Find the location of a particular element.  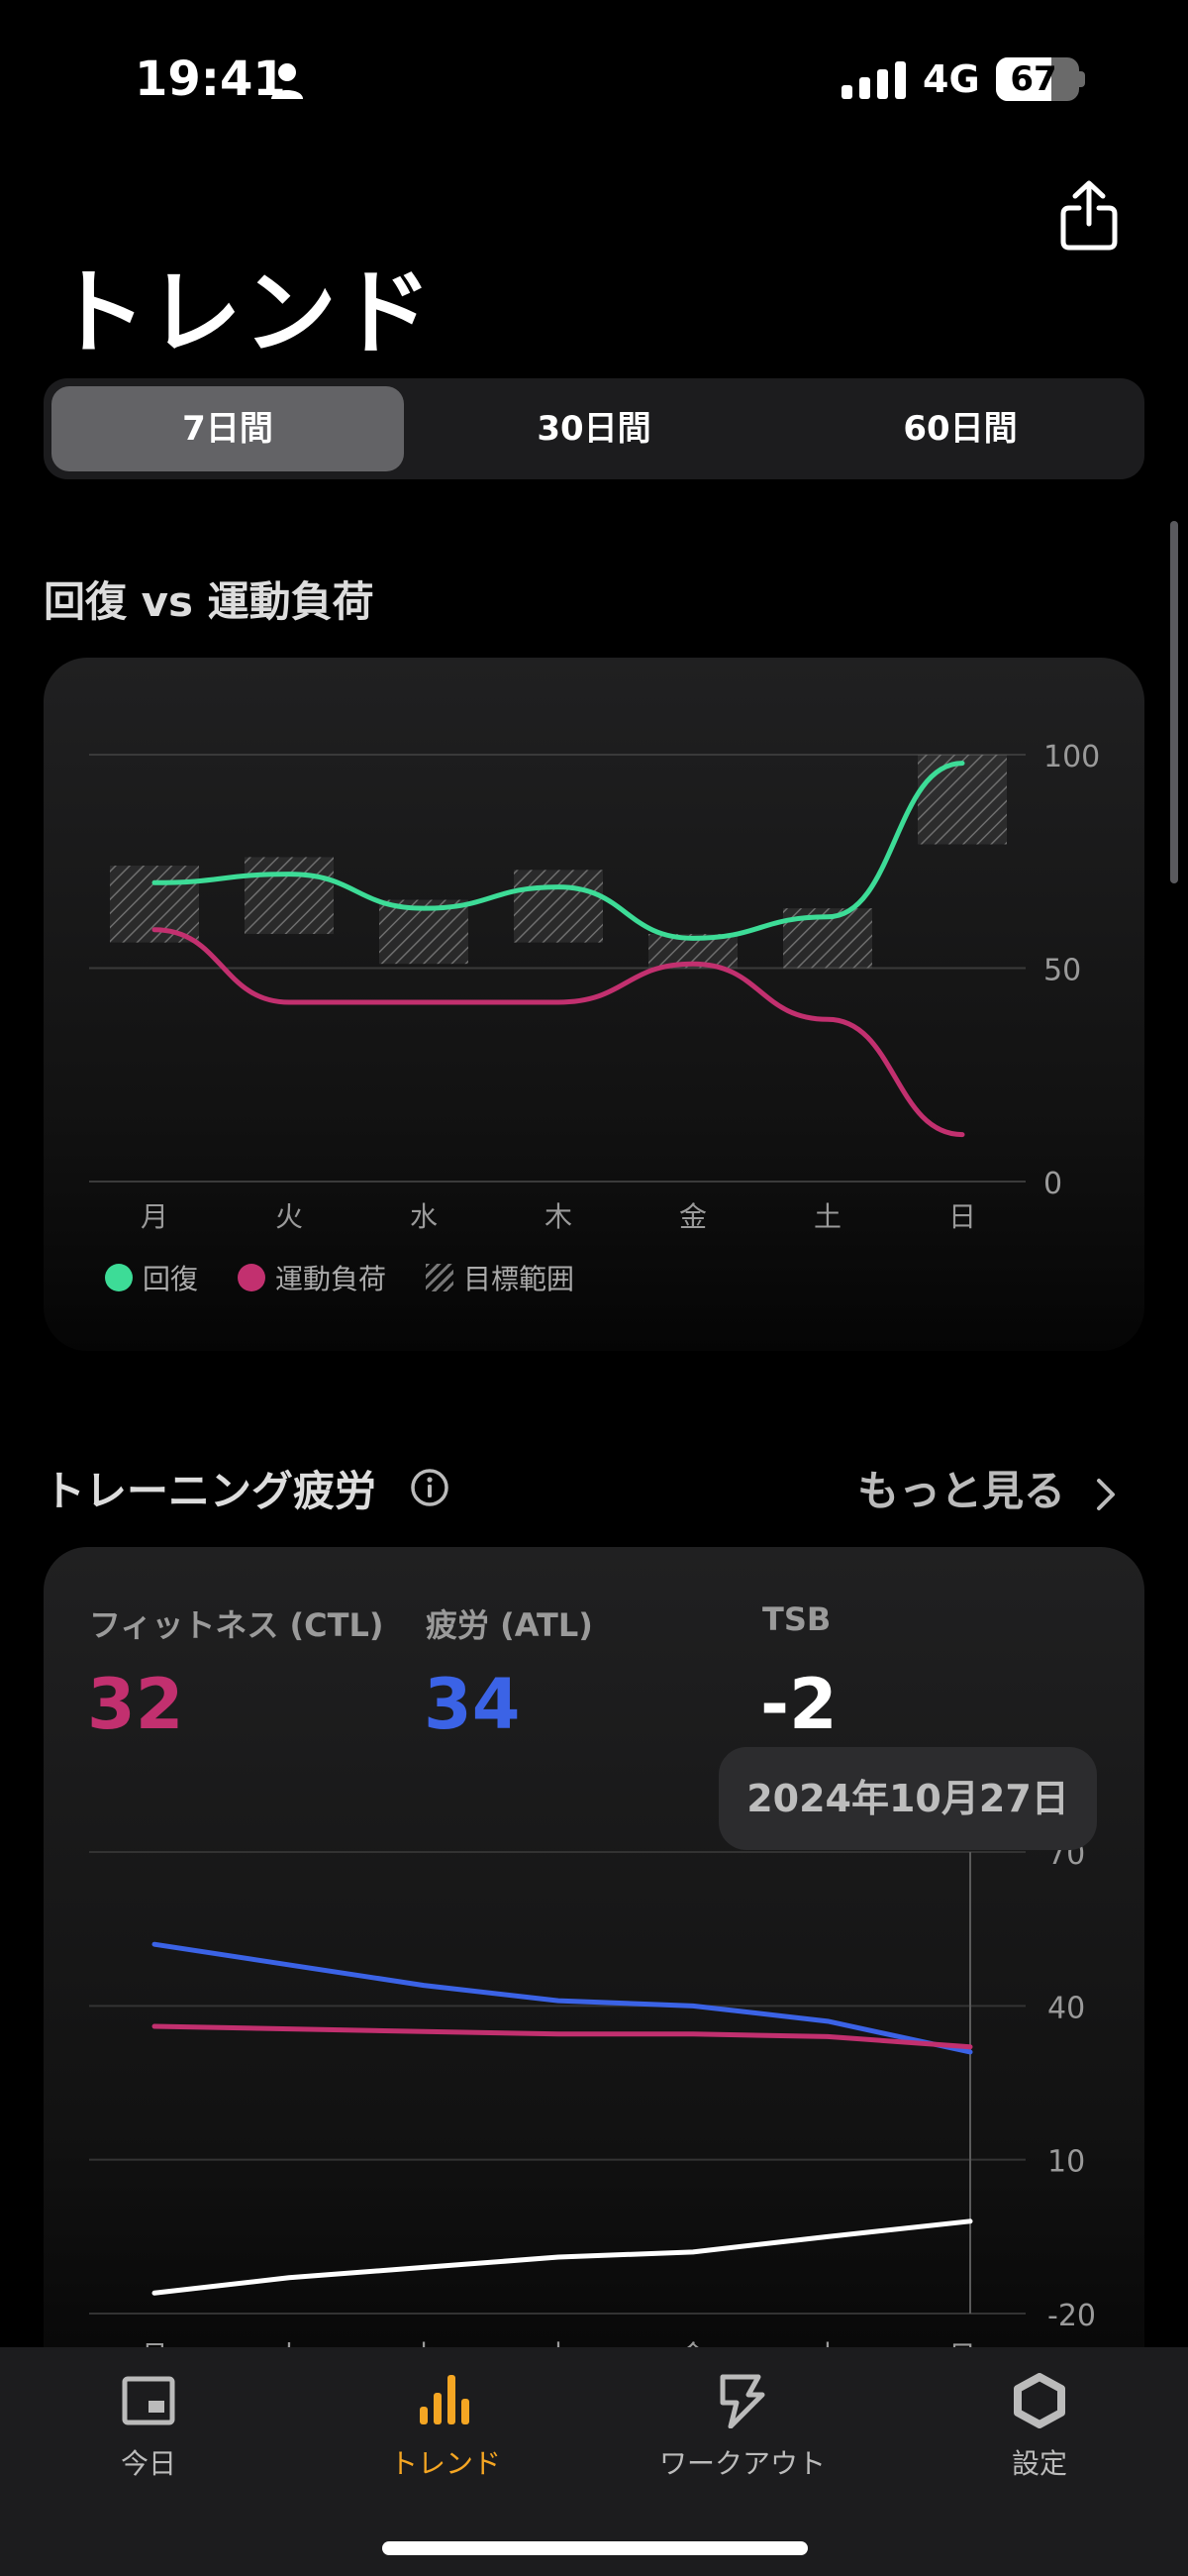

tab-settings: 設定 is located at coordinates (1039, 2427).